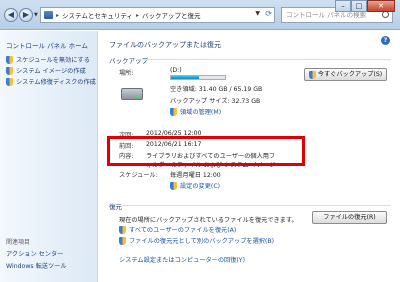 The width and height of the screenshot is (400, 282). Describe the element at coordinates (51, 71) in the screenshot. I see `sidebar-item-label: システム イメージの作成` at that location.